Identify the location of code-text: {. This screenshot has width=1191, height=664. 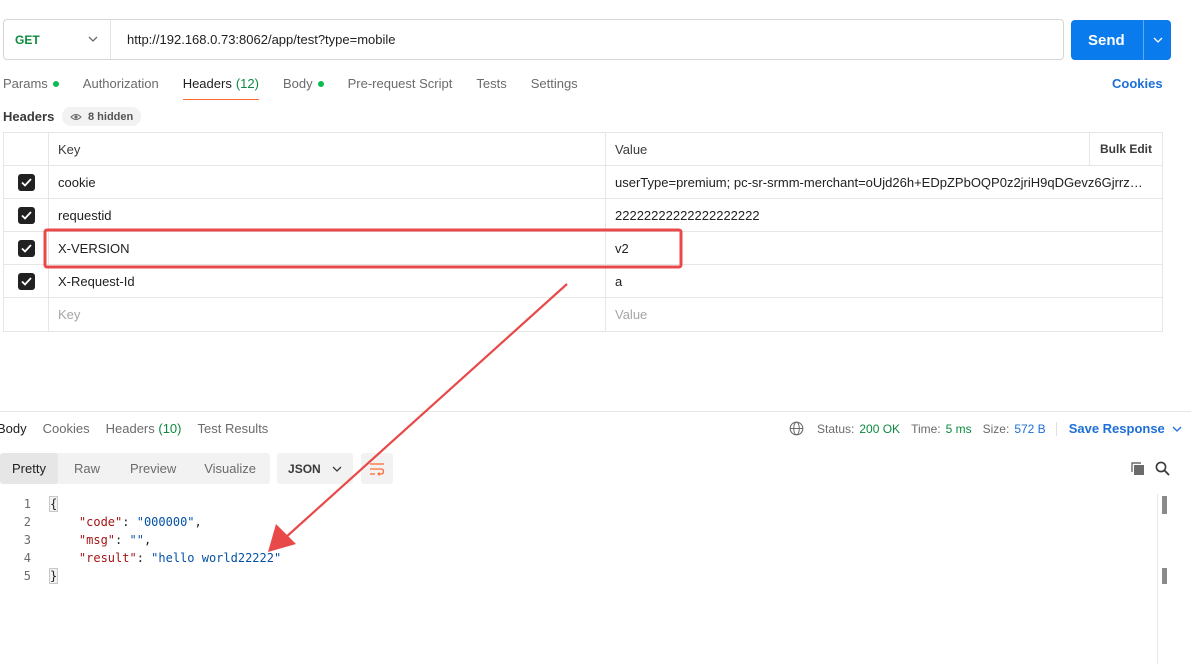
(53, 504).